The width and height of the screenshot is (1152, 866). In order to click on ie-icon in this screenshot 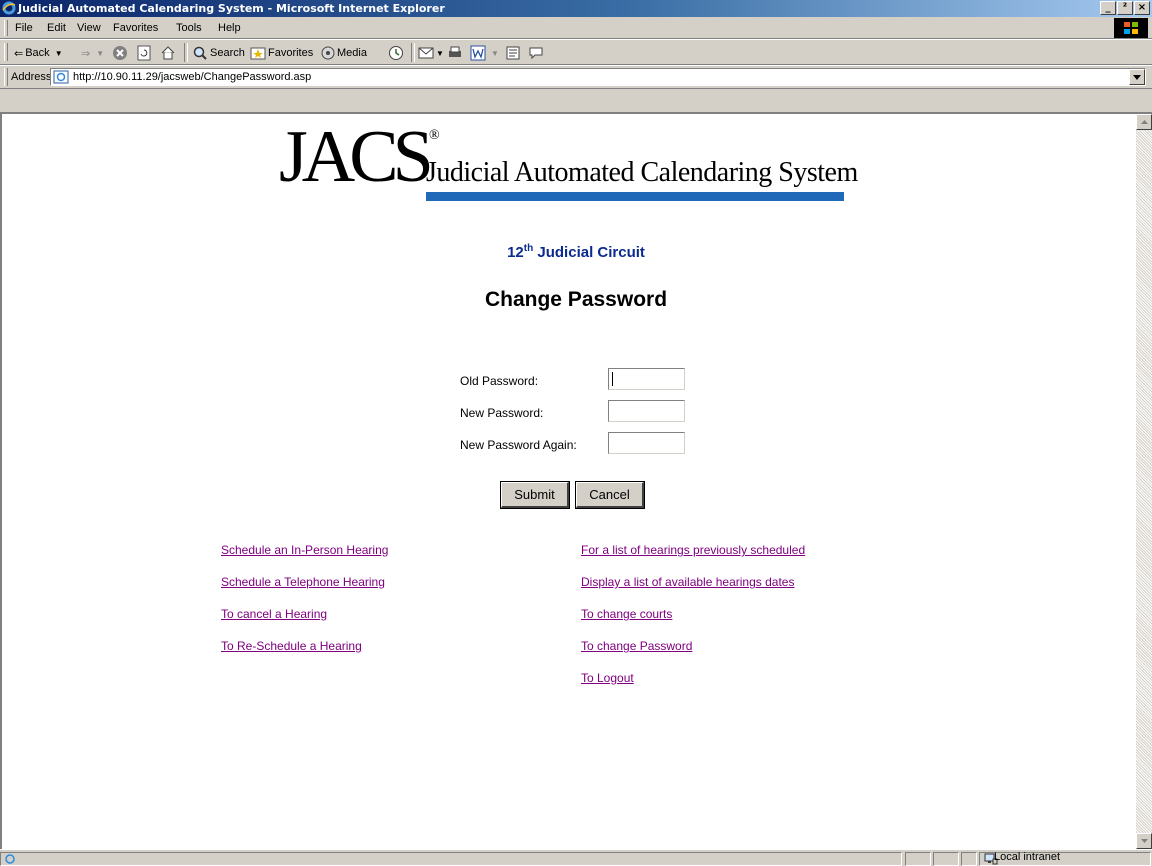, I will do `click(9, 8)`.